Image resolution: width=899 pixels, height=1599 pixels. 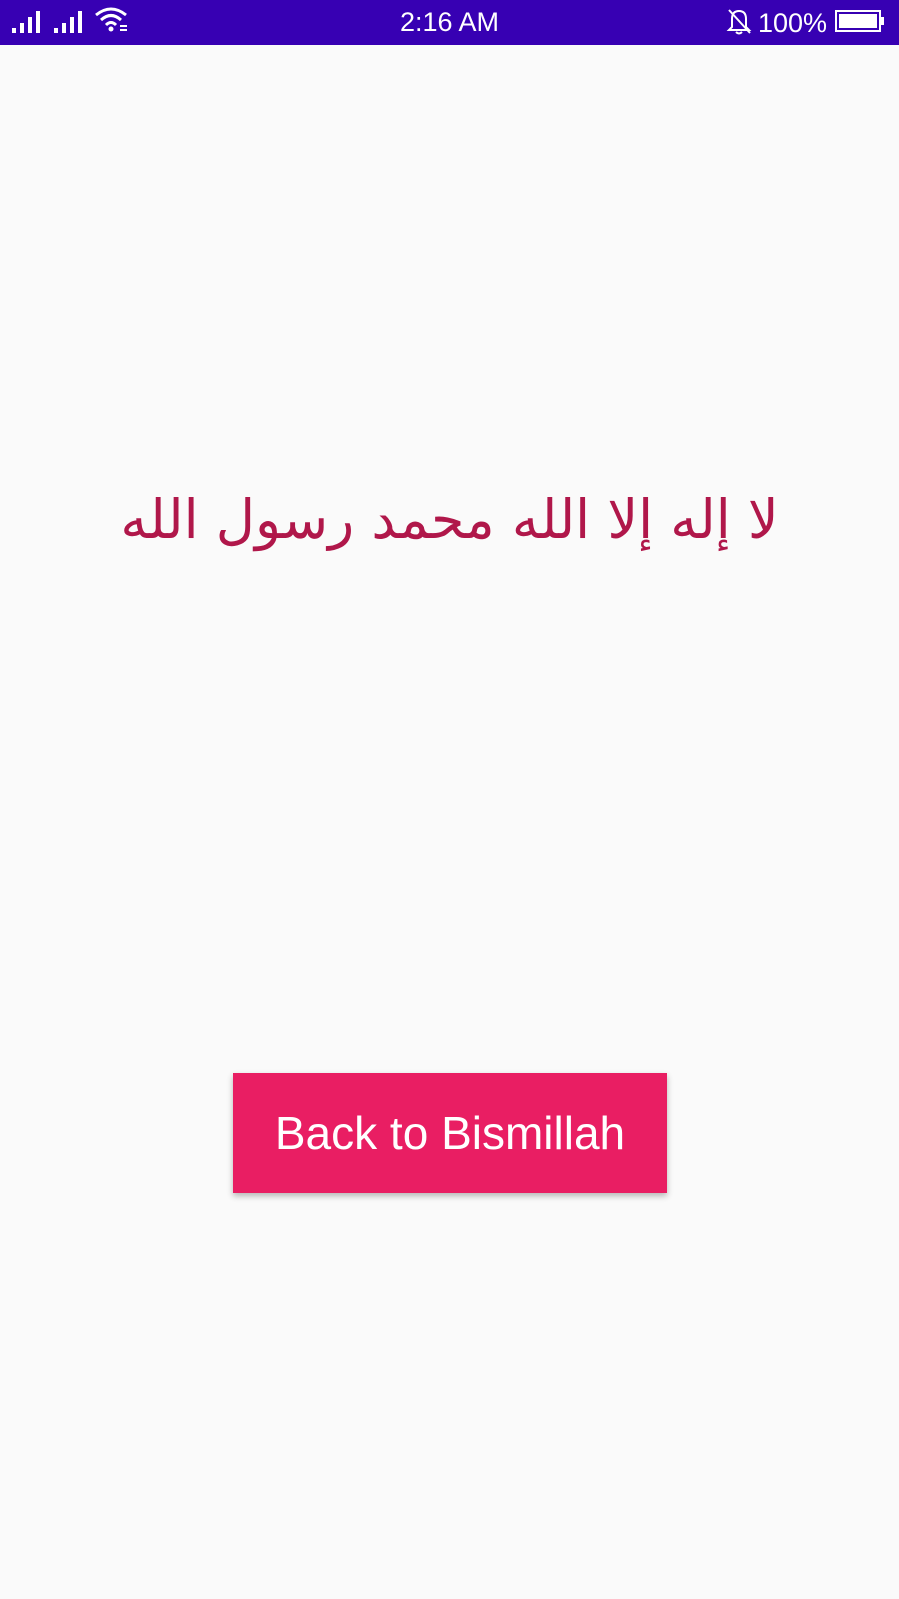 I want to click on battery-percent: 100%, so click(x=792, y=22).